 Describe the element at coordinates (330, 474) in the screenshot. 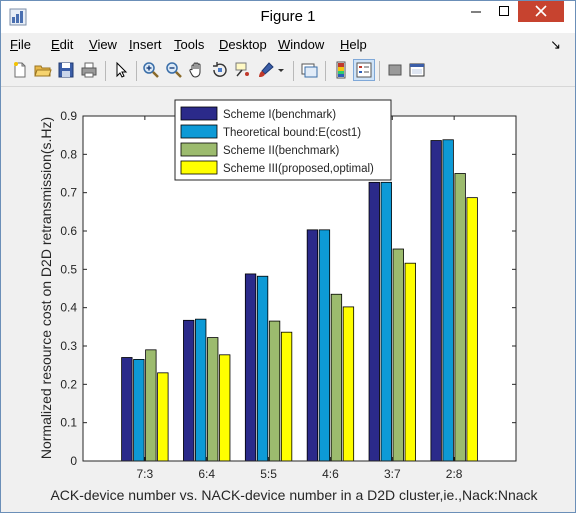

I see `x-tick-label: 4:6` at that location.